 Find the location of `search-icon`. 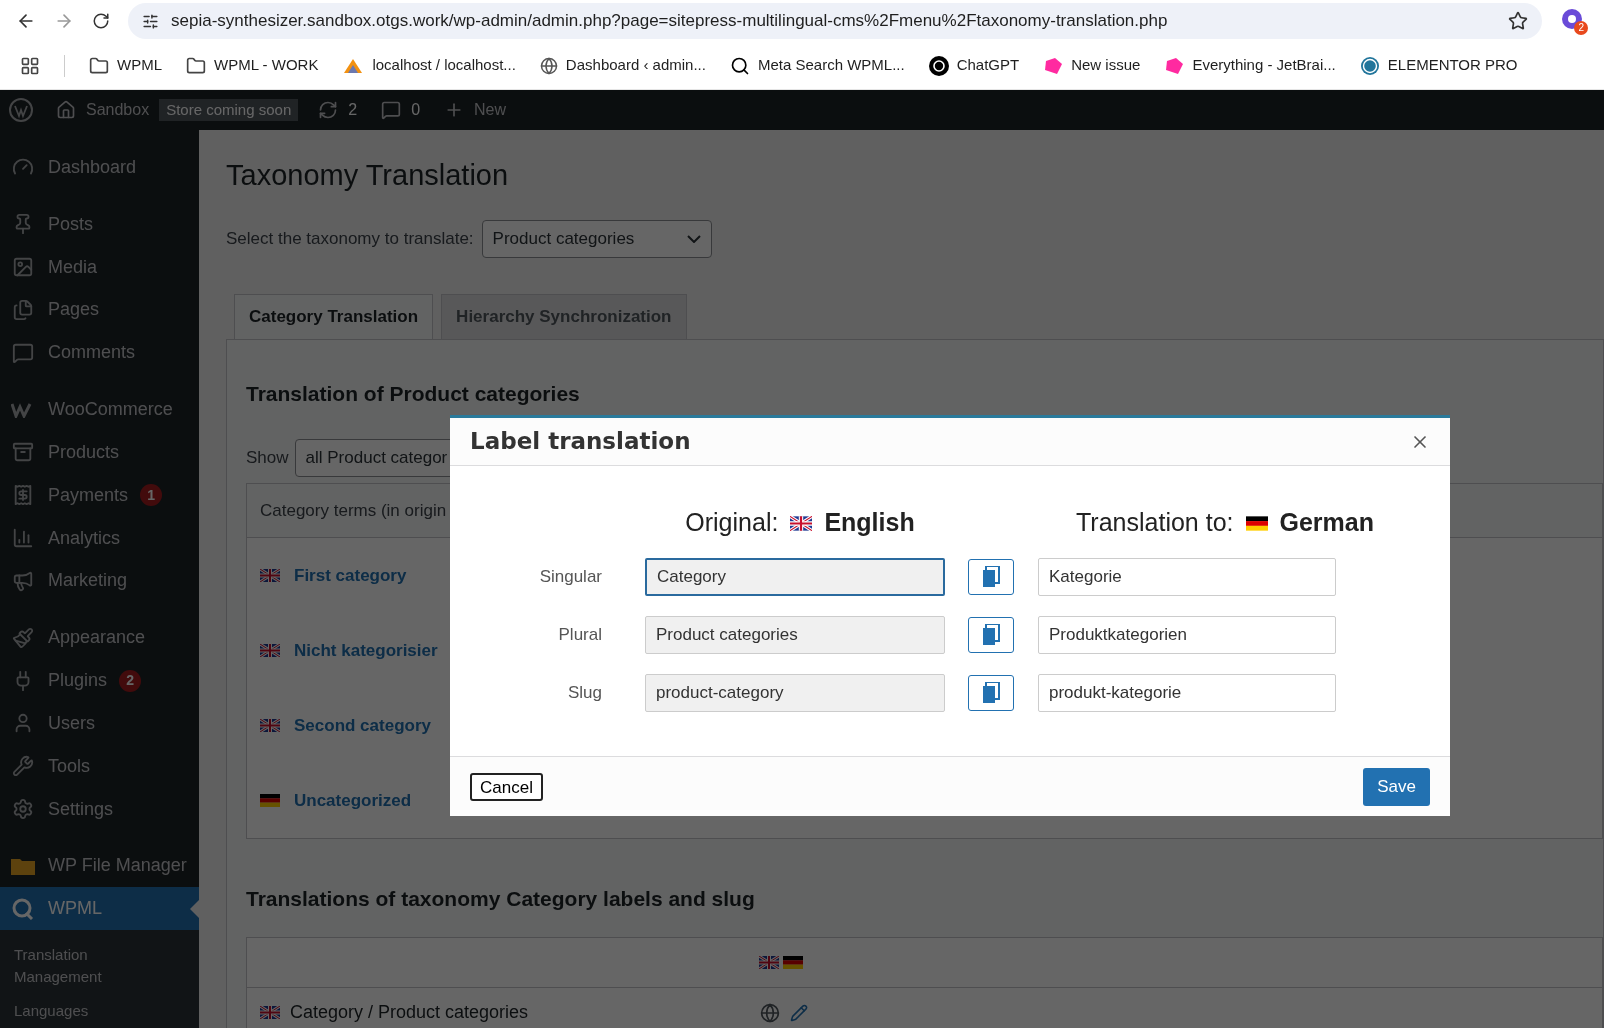

search-icon is located at coordinates (739, 65).